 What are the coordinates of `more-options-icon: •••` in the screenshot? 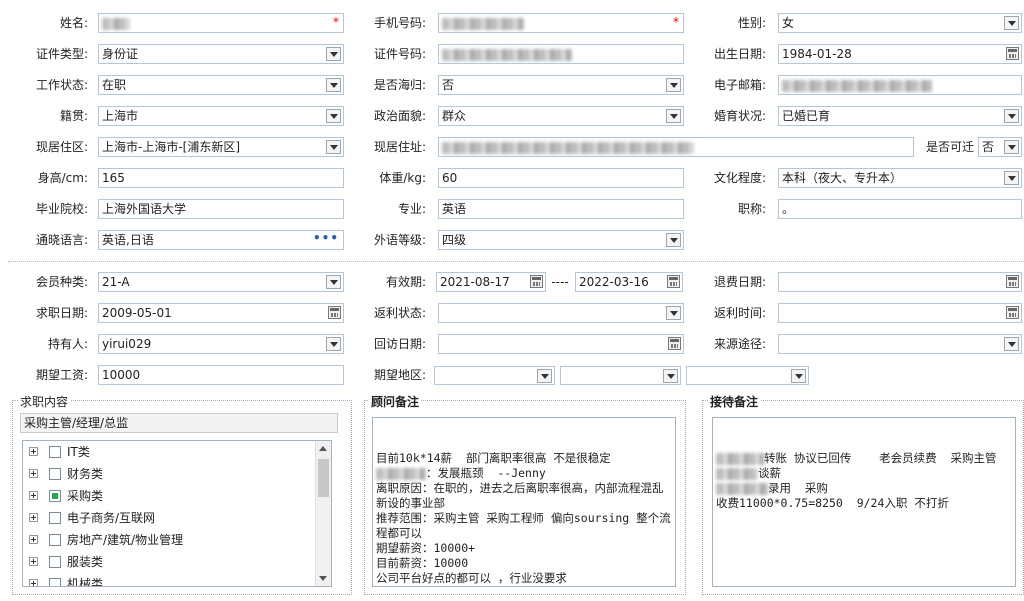 It's located at (326, 239).